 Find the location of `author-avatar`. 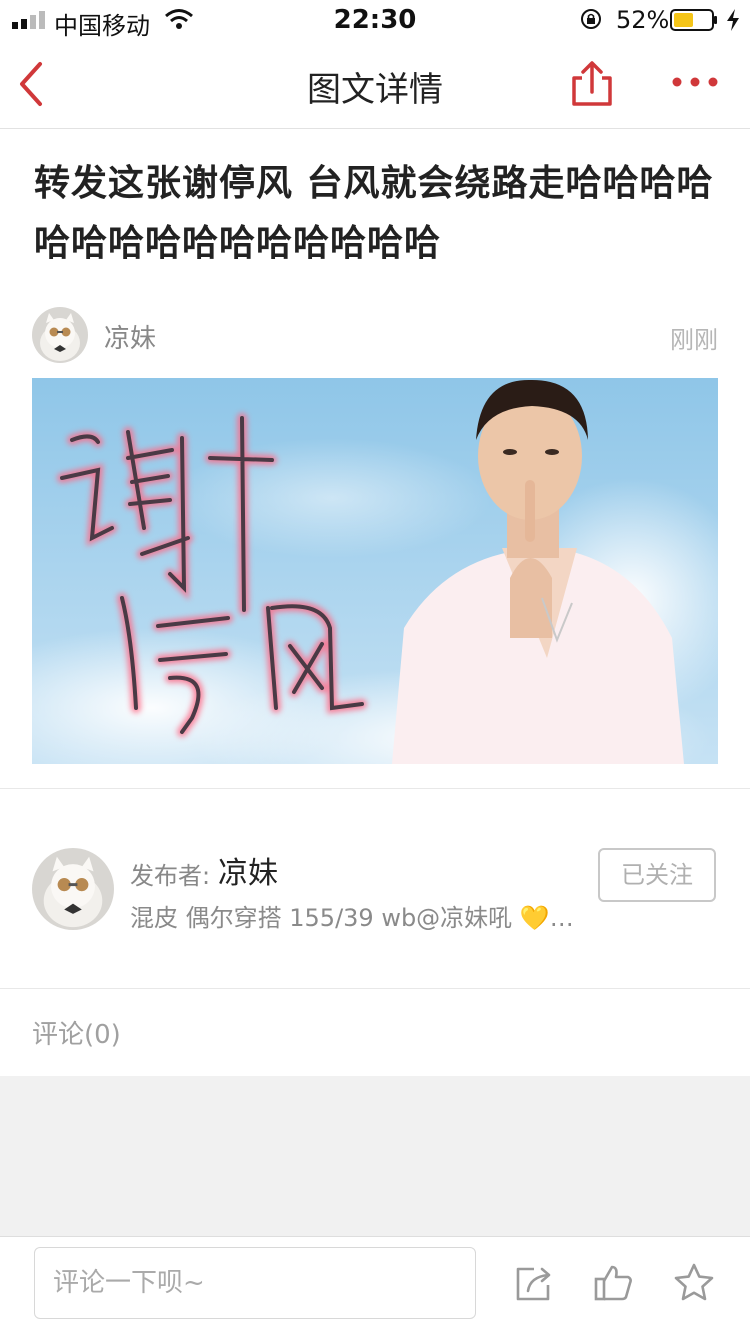

author-avatar is located at coordinates (60, 335).